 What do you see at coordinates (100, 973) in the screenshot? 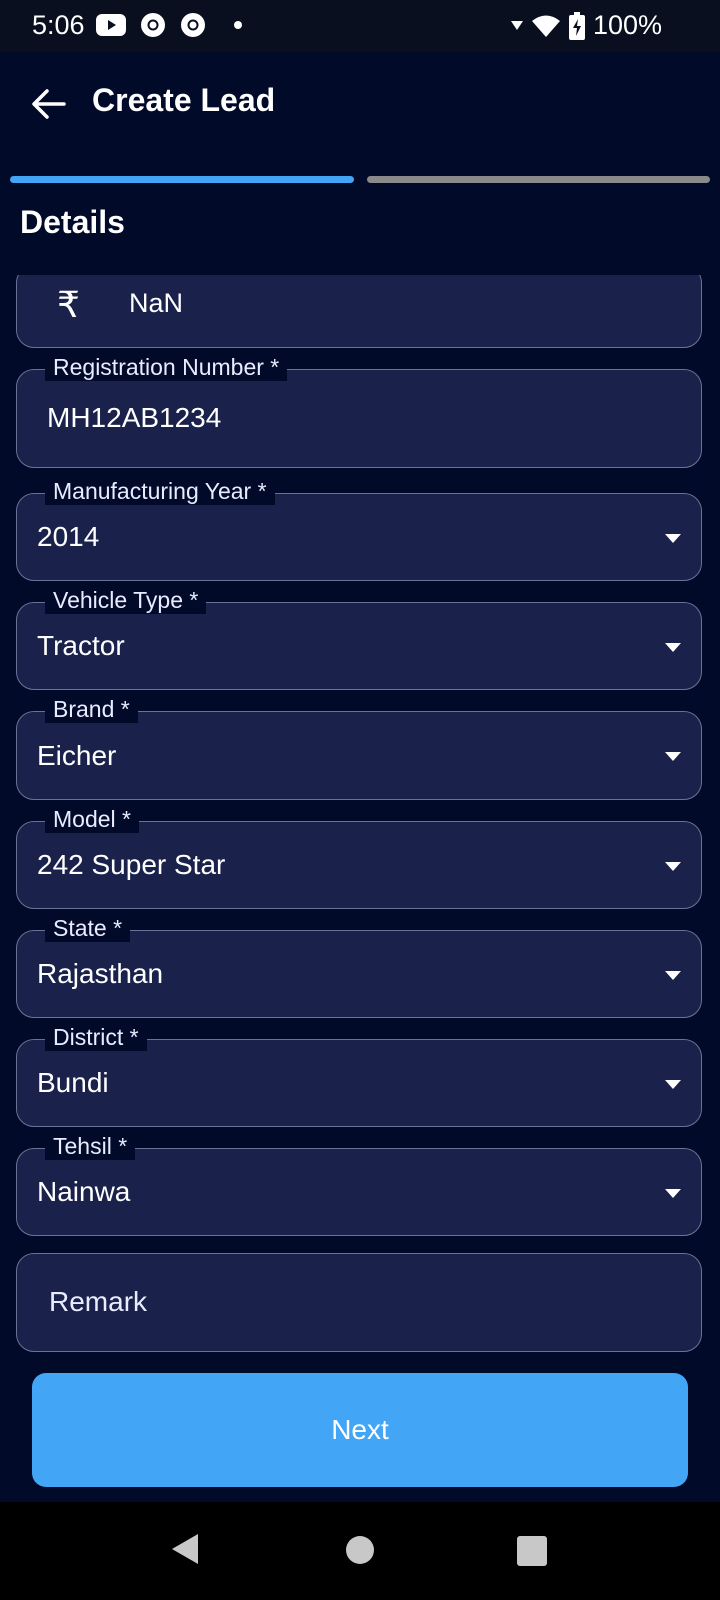
I see `state-value: Rajasthan` at bounding box center [100, 973].